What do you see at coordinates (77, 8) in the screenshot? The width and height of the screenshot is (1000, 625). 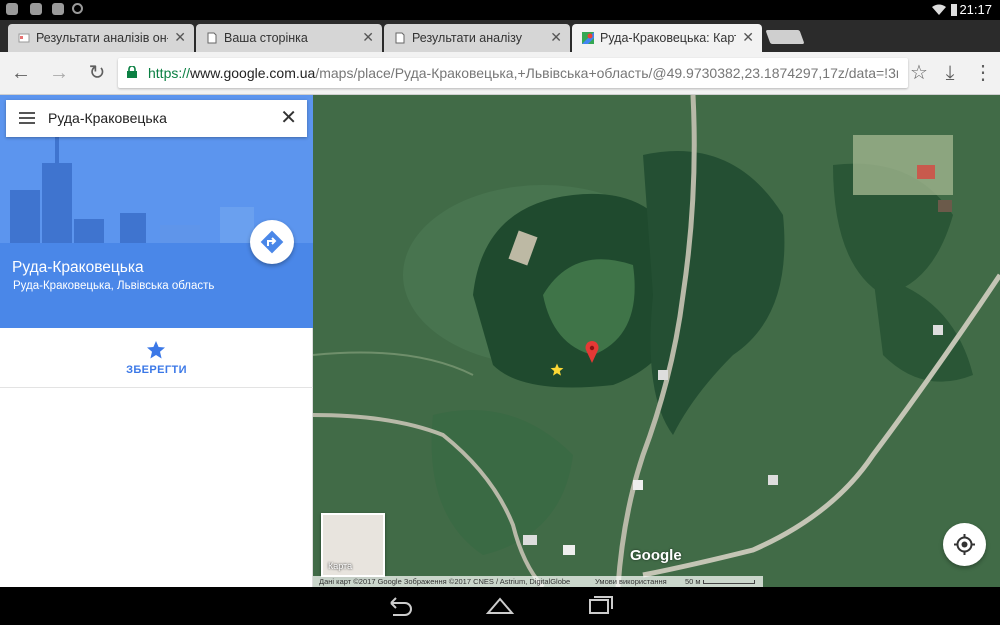 I see `search-icon` at bounding box center [77, 8].